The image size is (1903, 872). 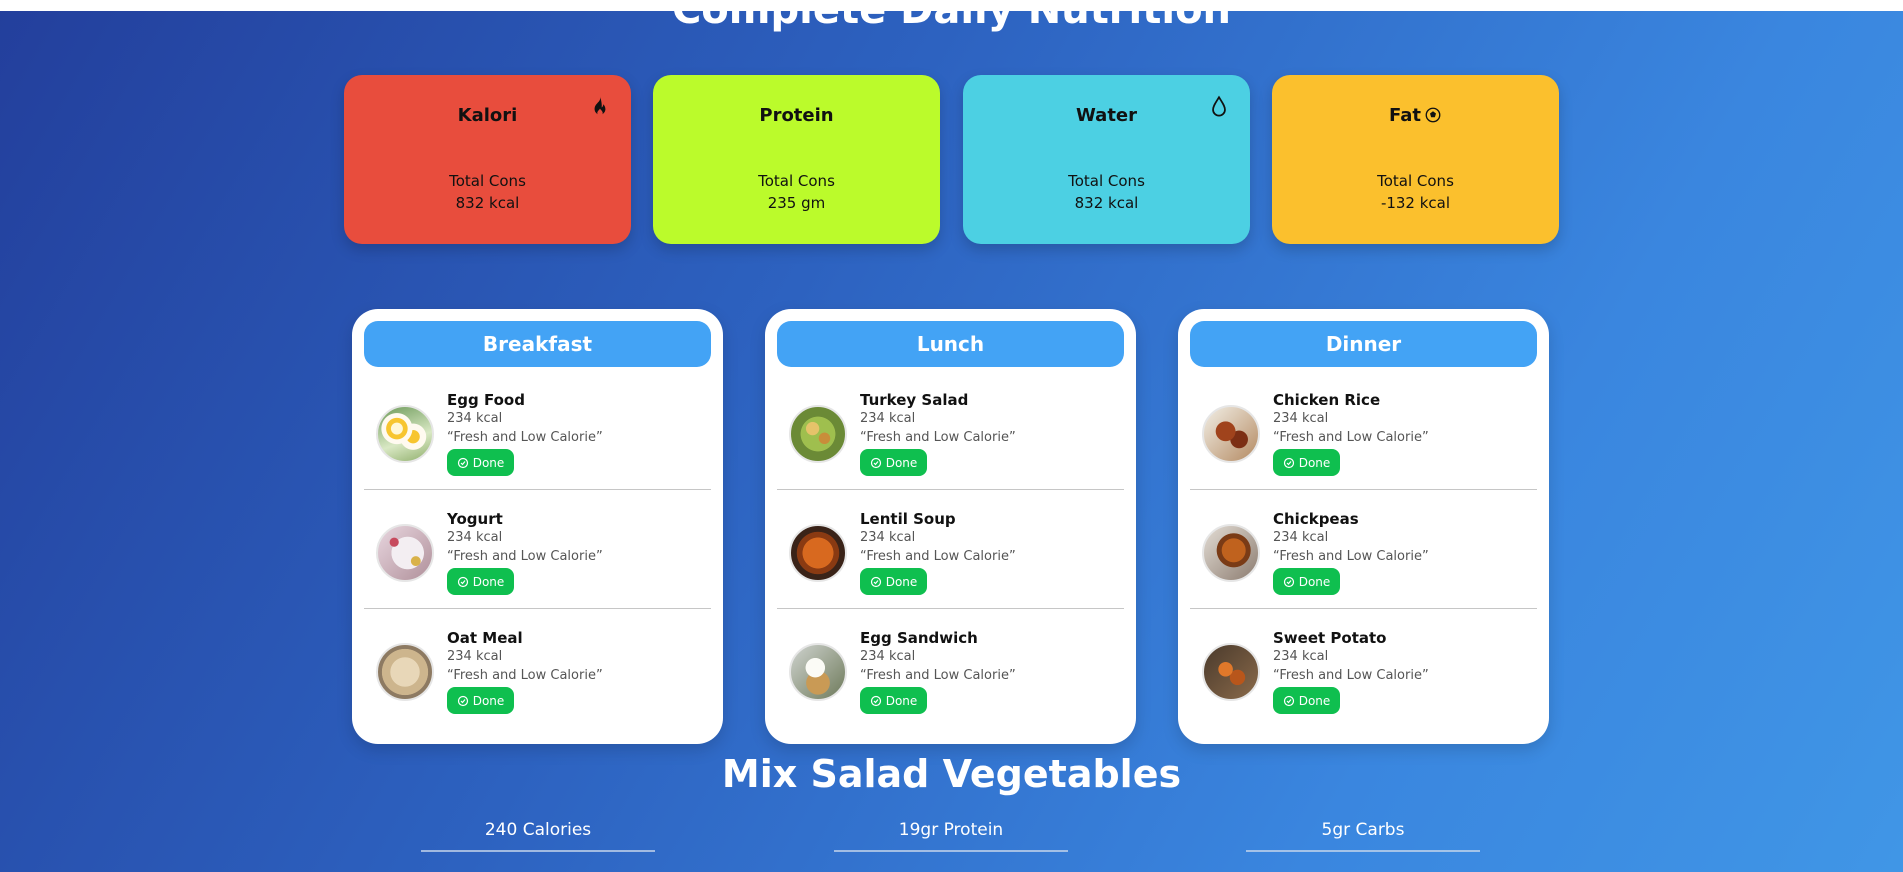 What do you see at coordinates (485, 638) in the screenshot?
I see `food-name: Oat Meal` at bounding box center [485, 638].